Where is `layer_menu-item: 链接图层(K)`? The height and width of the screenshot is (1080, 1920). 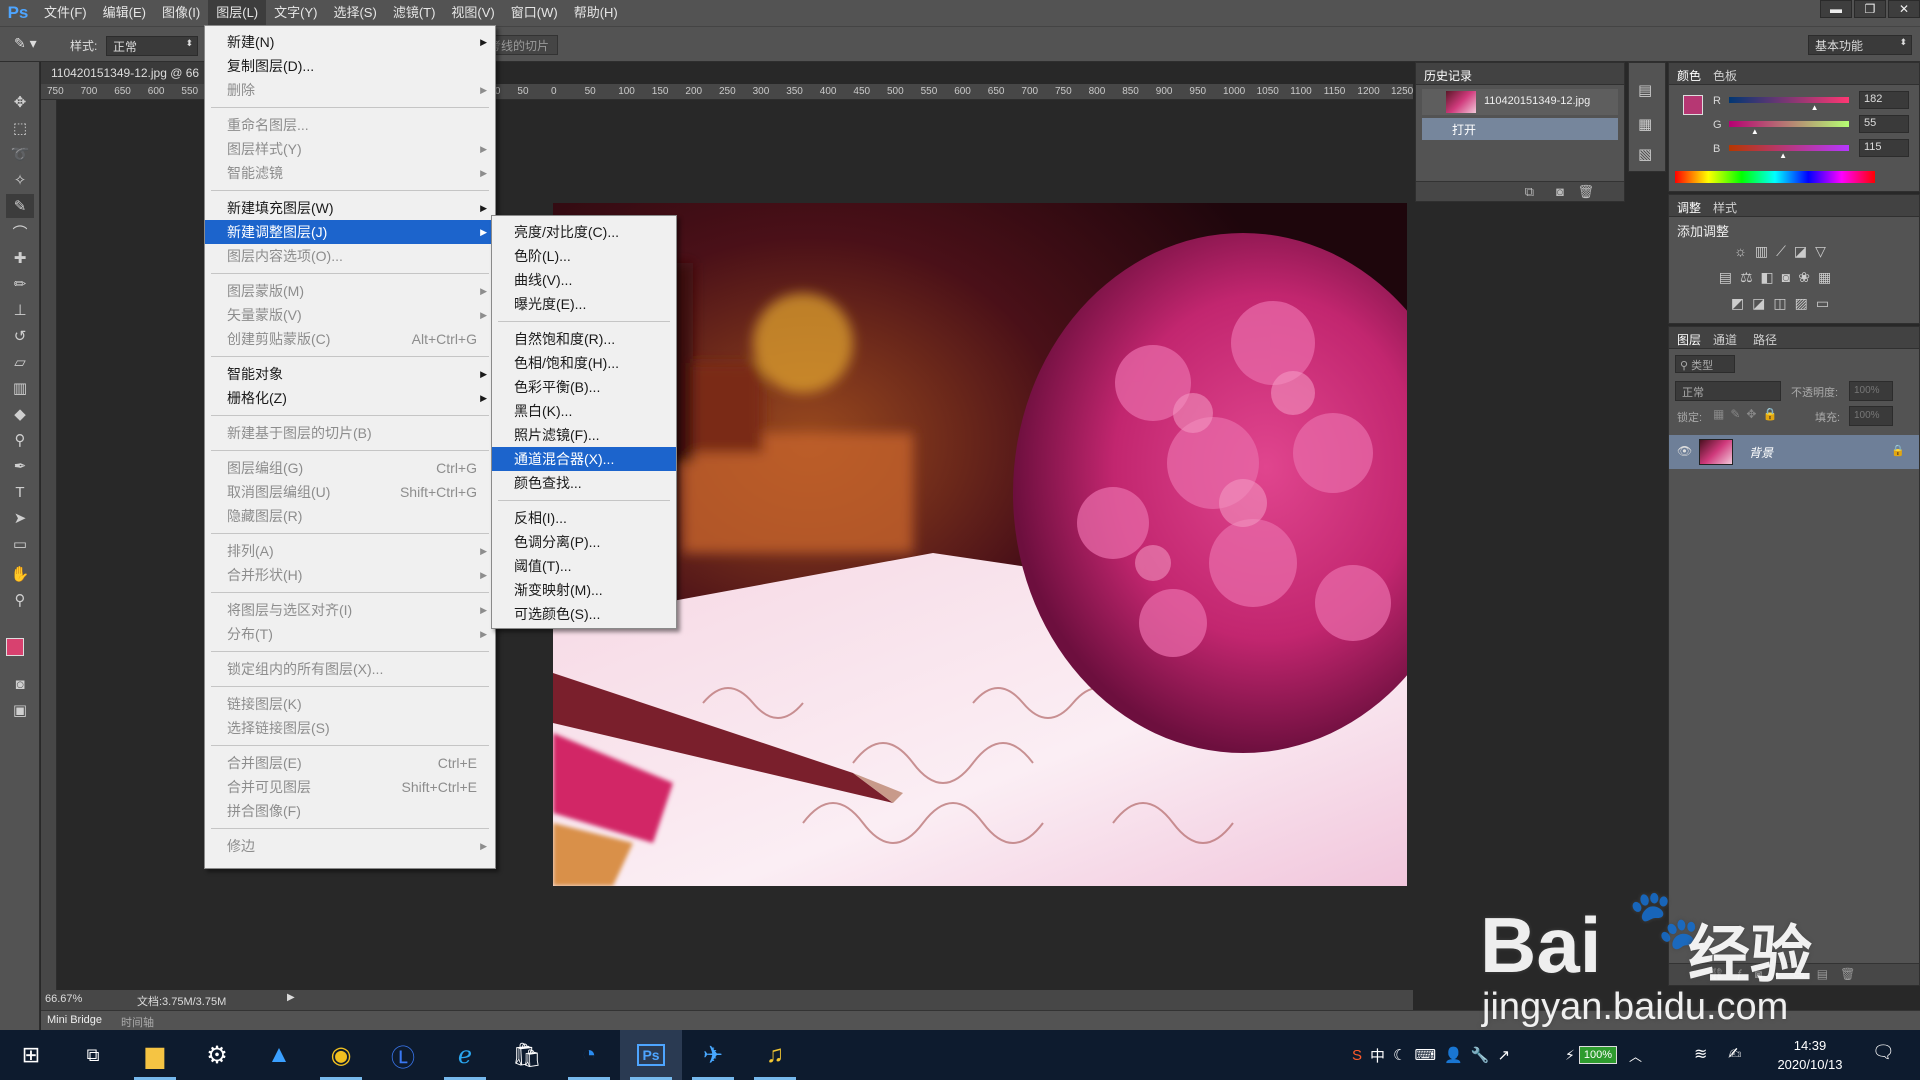 layer_menu-item: 链接图层(K) is located at coordinates (350, 704).